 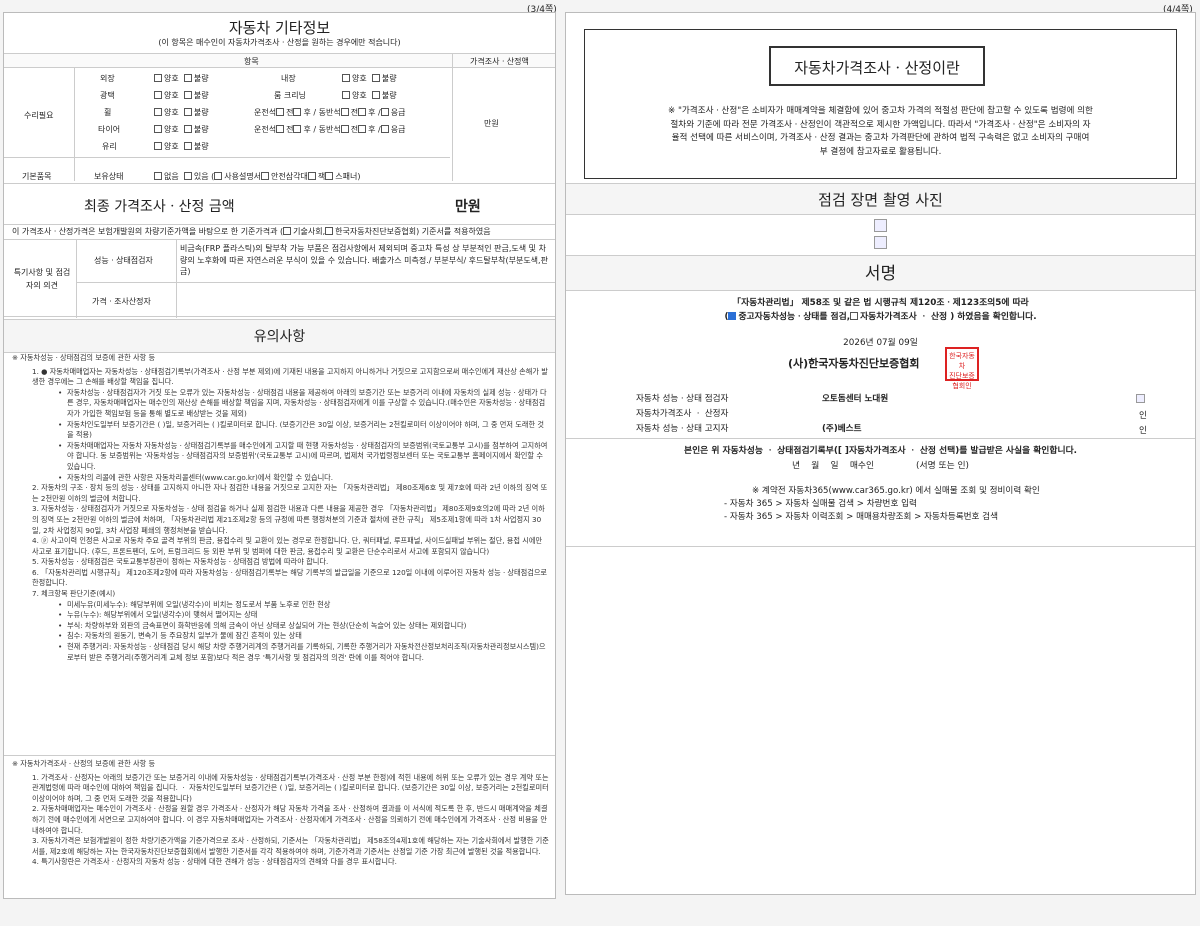 What do you see at coordinates (732, 316) in the screenshot?
I see `inspection-checkbox` at bounding box center [732, 316].